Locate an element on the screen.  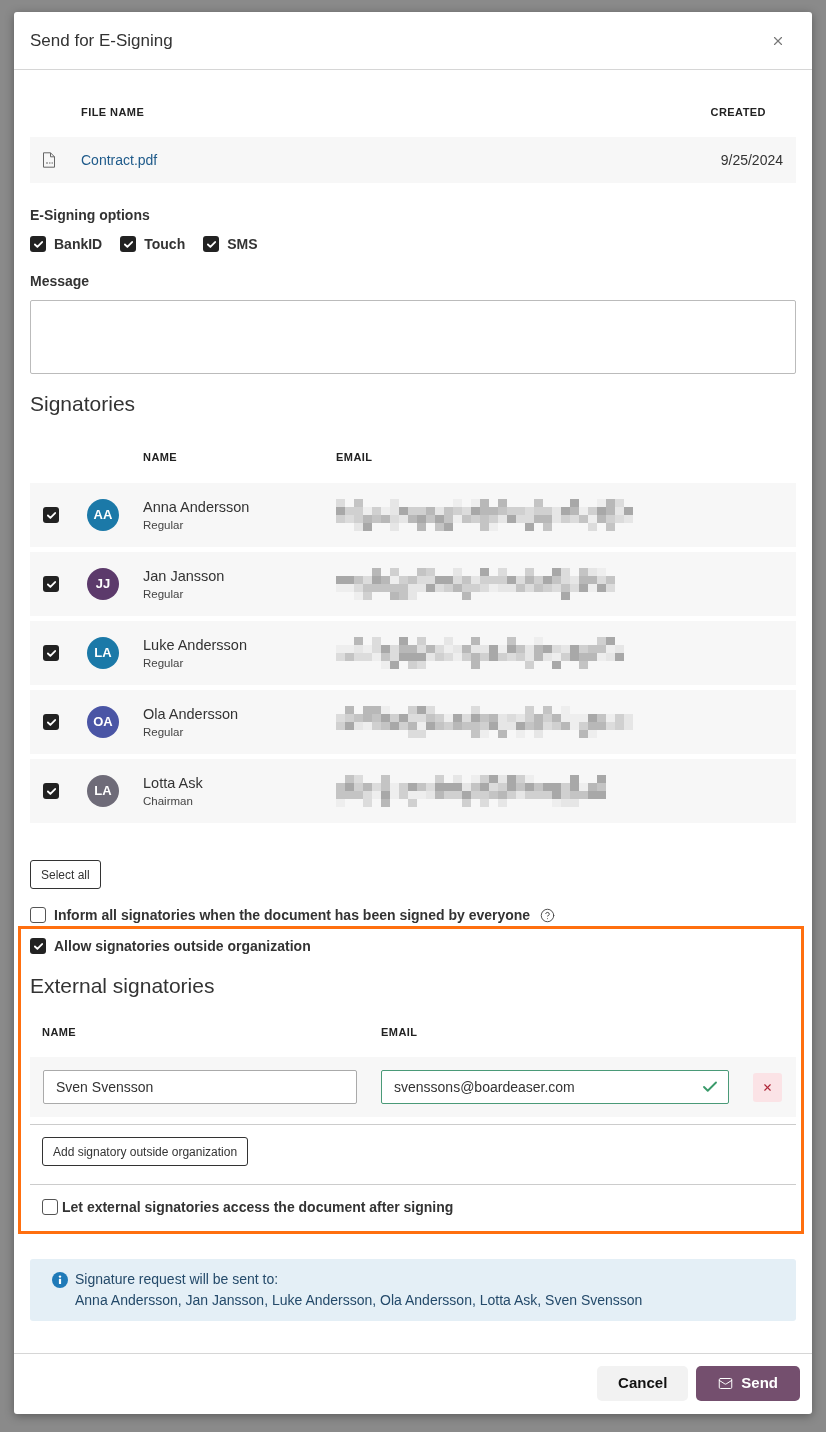
cancel-button: Cancel is located at coordinates (643, 1383).